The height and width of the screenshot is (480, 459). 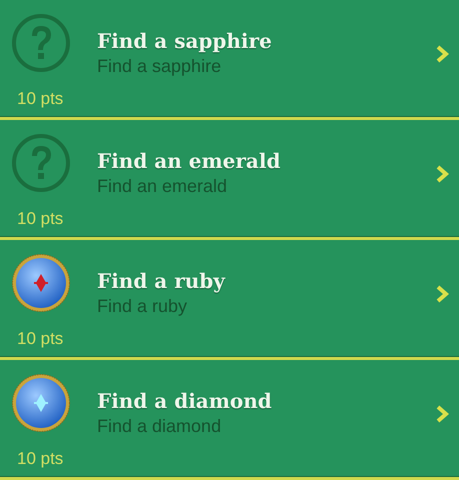 I want to click on achievement-description: Find a sapphire, so click(x=159, y=66).